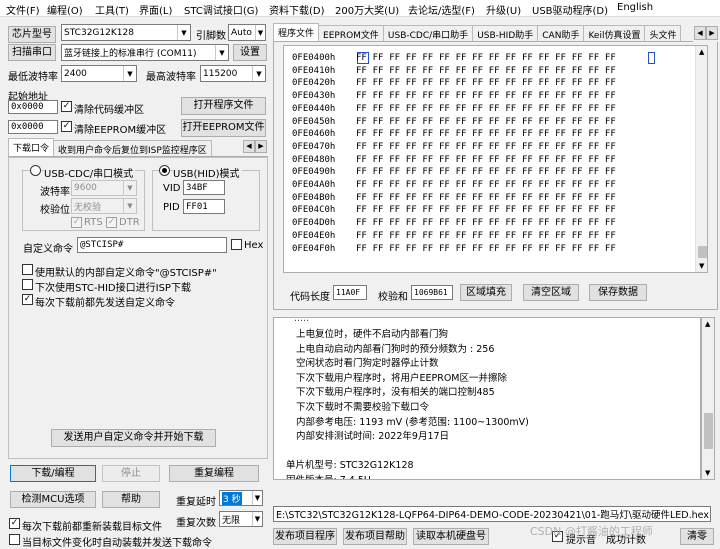  What do you see at coordinates (27, 299) in the screenshot?
I see `send-before-download-checkbox: ✓` at bounding box center [27, 299].